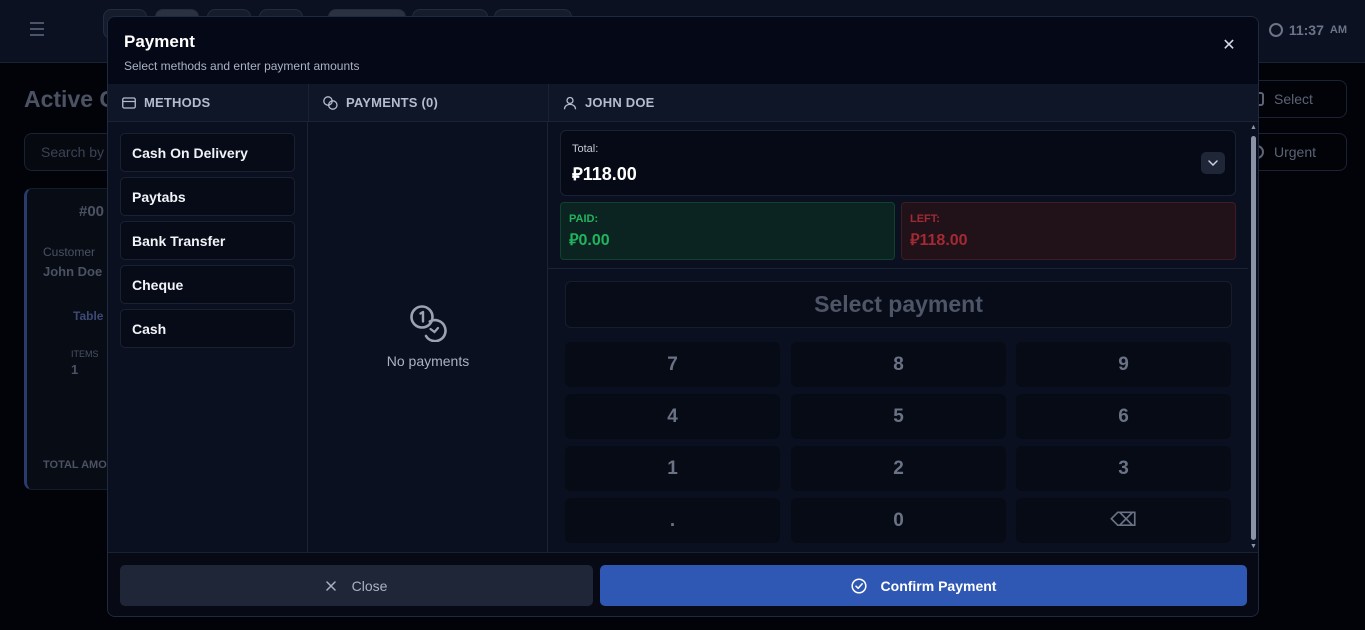 The image size is (1365, 630). Describe the element at coordinates (92, 211) in the screenshot. I see `order-number: #00` at that location.